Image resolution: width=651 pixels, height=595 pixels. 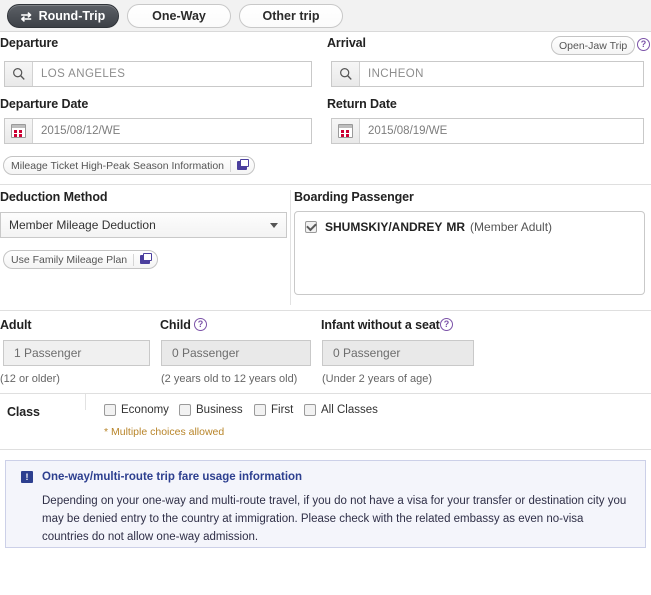 What do you see at coordinates (175, 325) in the screenshot?
I see `child-label: Child` at bounding box center [175, 325].